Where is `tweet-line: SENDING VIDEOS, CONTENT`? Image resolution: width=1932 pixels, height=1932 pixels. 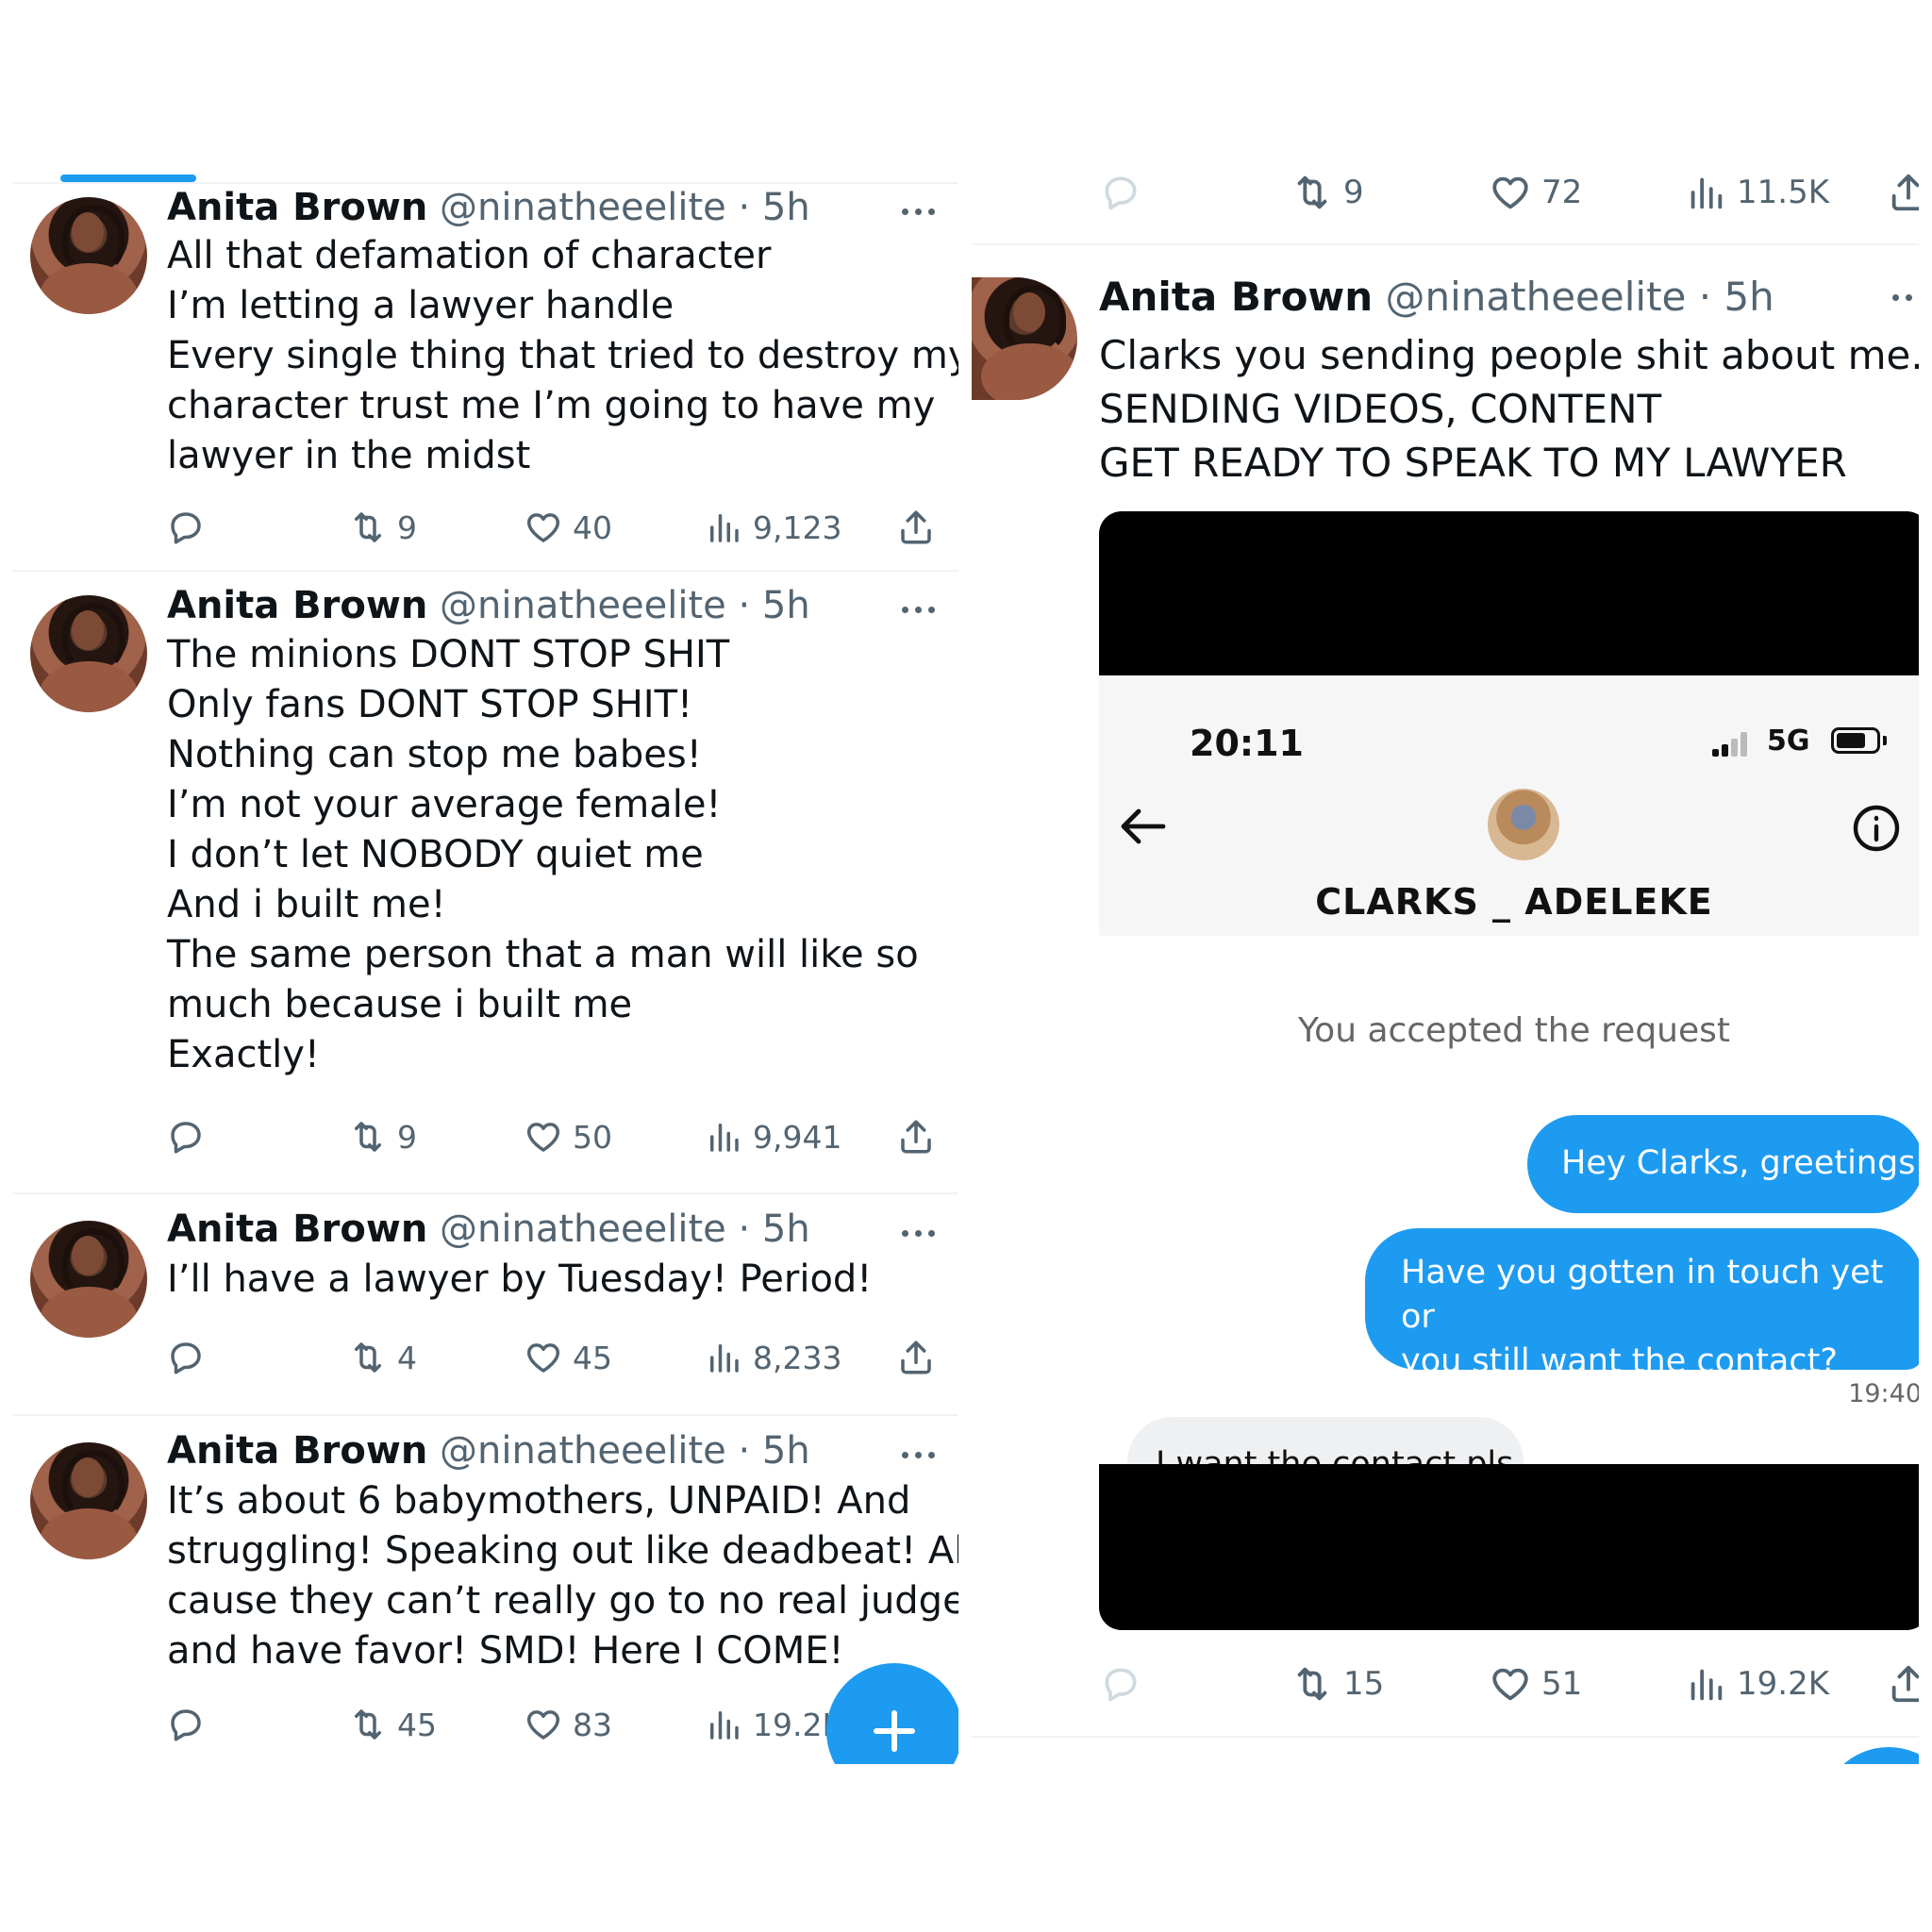
tweet-line: SENDING VIDEOS, CONTENT is located at coordinates (1380, 409).